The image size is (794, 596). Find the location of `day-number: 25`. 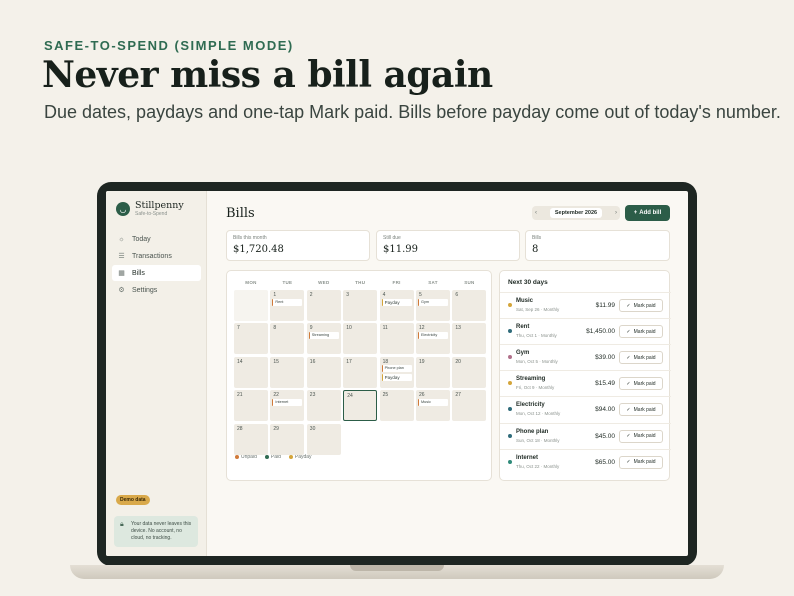

day-number: 25 is located at coordinates (385, 395).